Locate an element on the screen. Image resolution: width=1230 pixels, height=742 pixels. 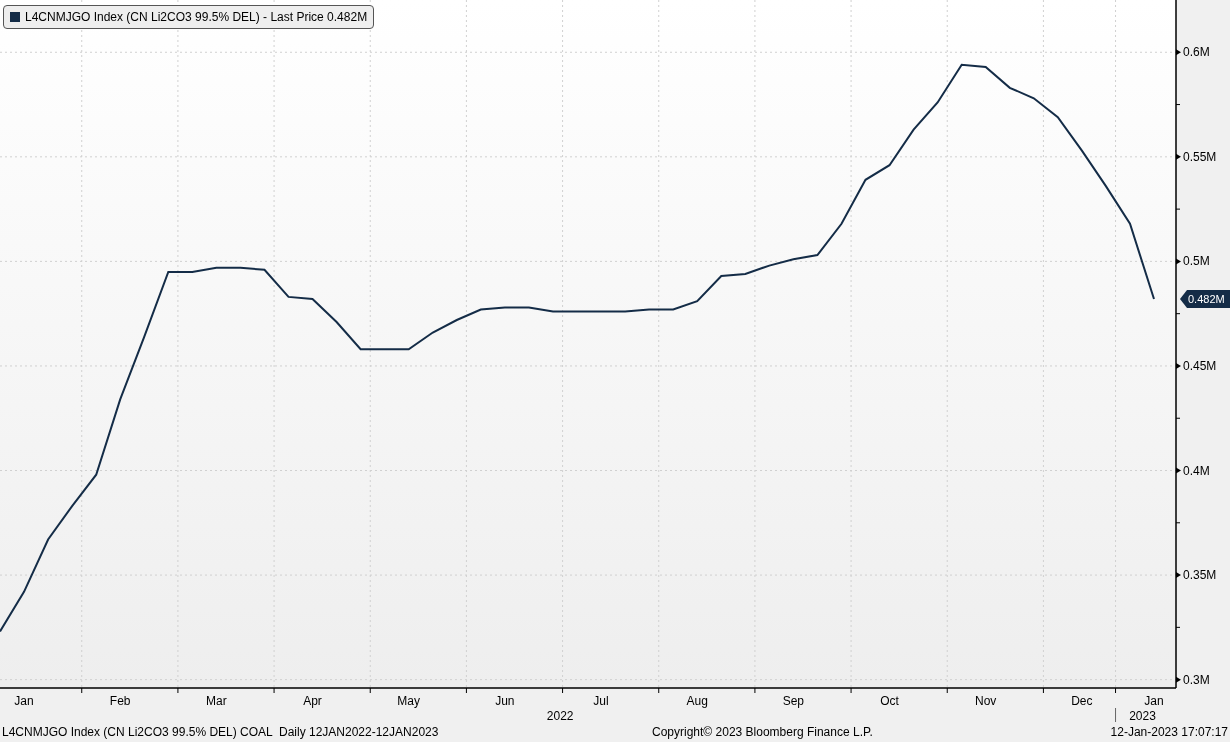
axis-label: Apr is located at coordinates (312, 701).